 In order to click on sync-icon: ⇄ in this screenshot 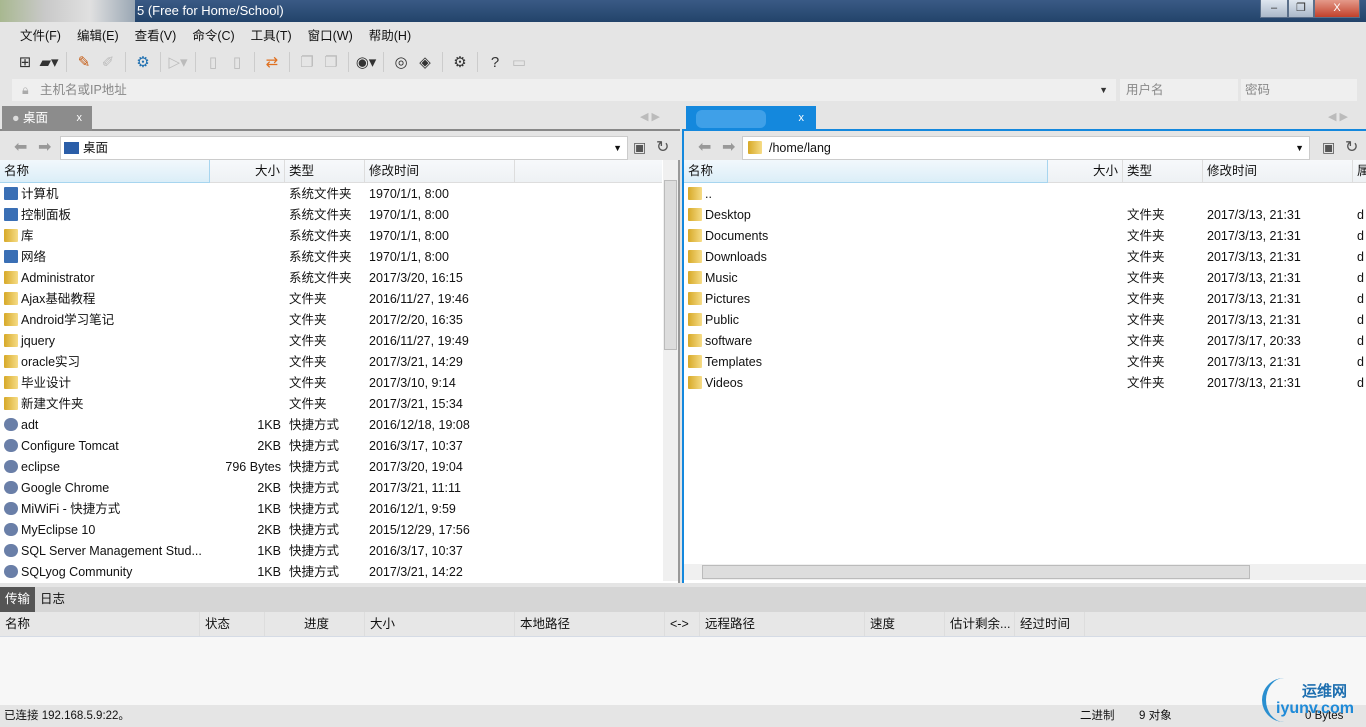, I will do `click(272, 62)`.